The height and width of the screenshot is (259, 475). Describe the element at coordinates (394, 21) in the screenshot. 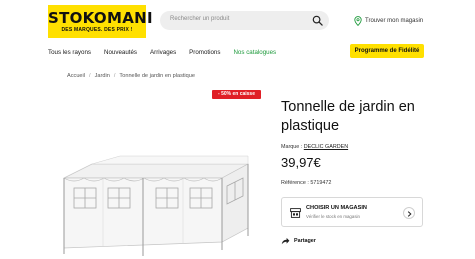

I see `find-store-label: Trouver mon magasin` at that location.